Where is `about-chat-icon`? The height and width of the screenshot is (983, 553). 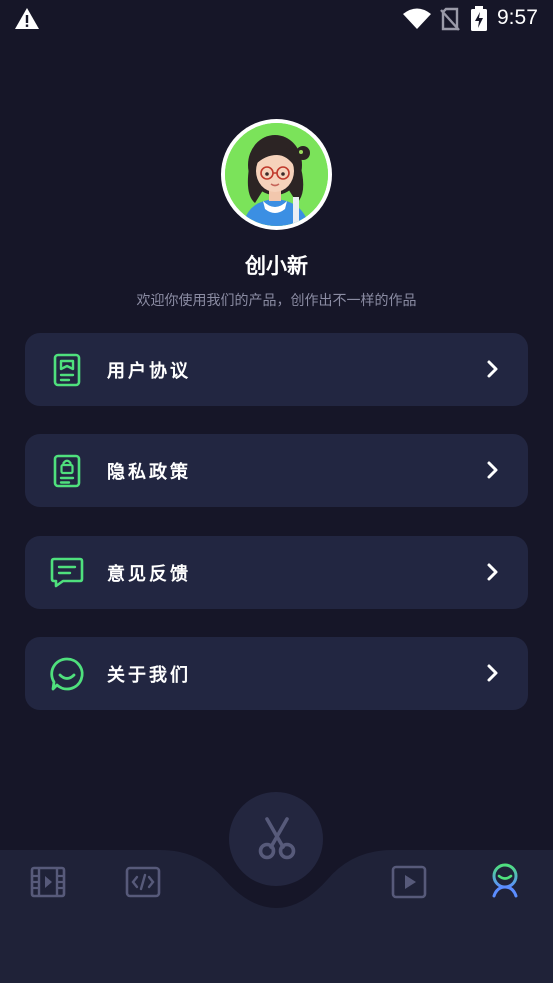 about-chat-icon is located at coordinates (67, 674).